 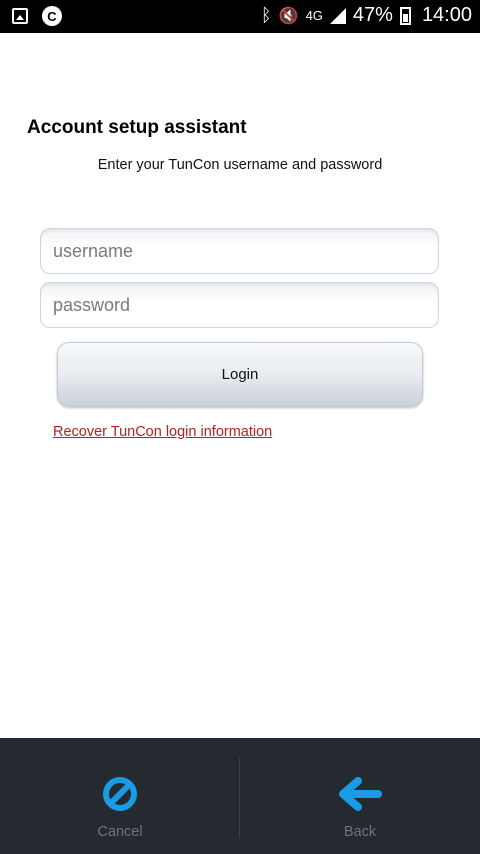 I want to click on network-type: 4G, so click(x=314, y=15).